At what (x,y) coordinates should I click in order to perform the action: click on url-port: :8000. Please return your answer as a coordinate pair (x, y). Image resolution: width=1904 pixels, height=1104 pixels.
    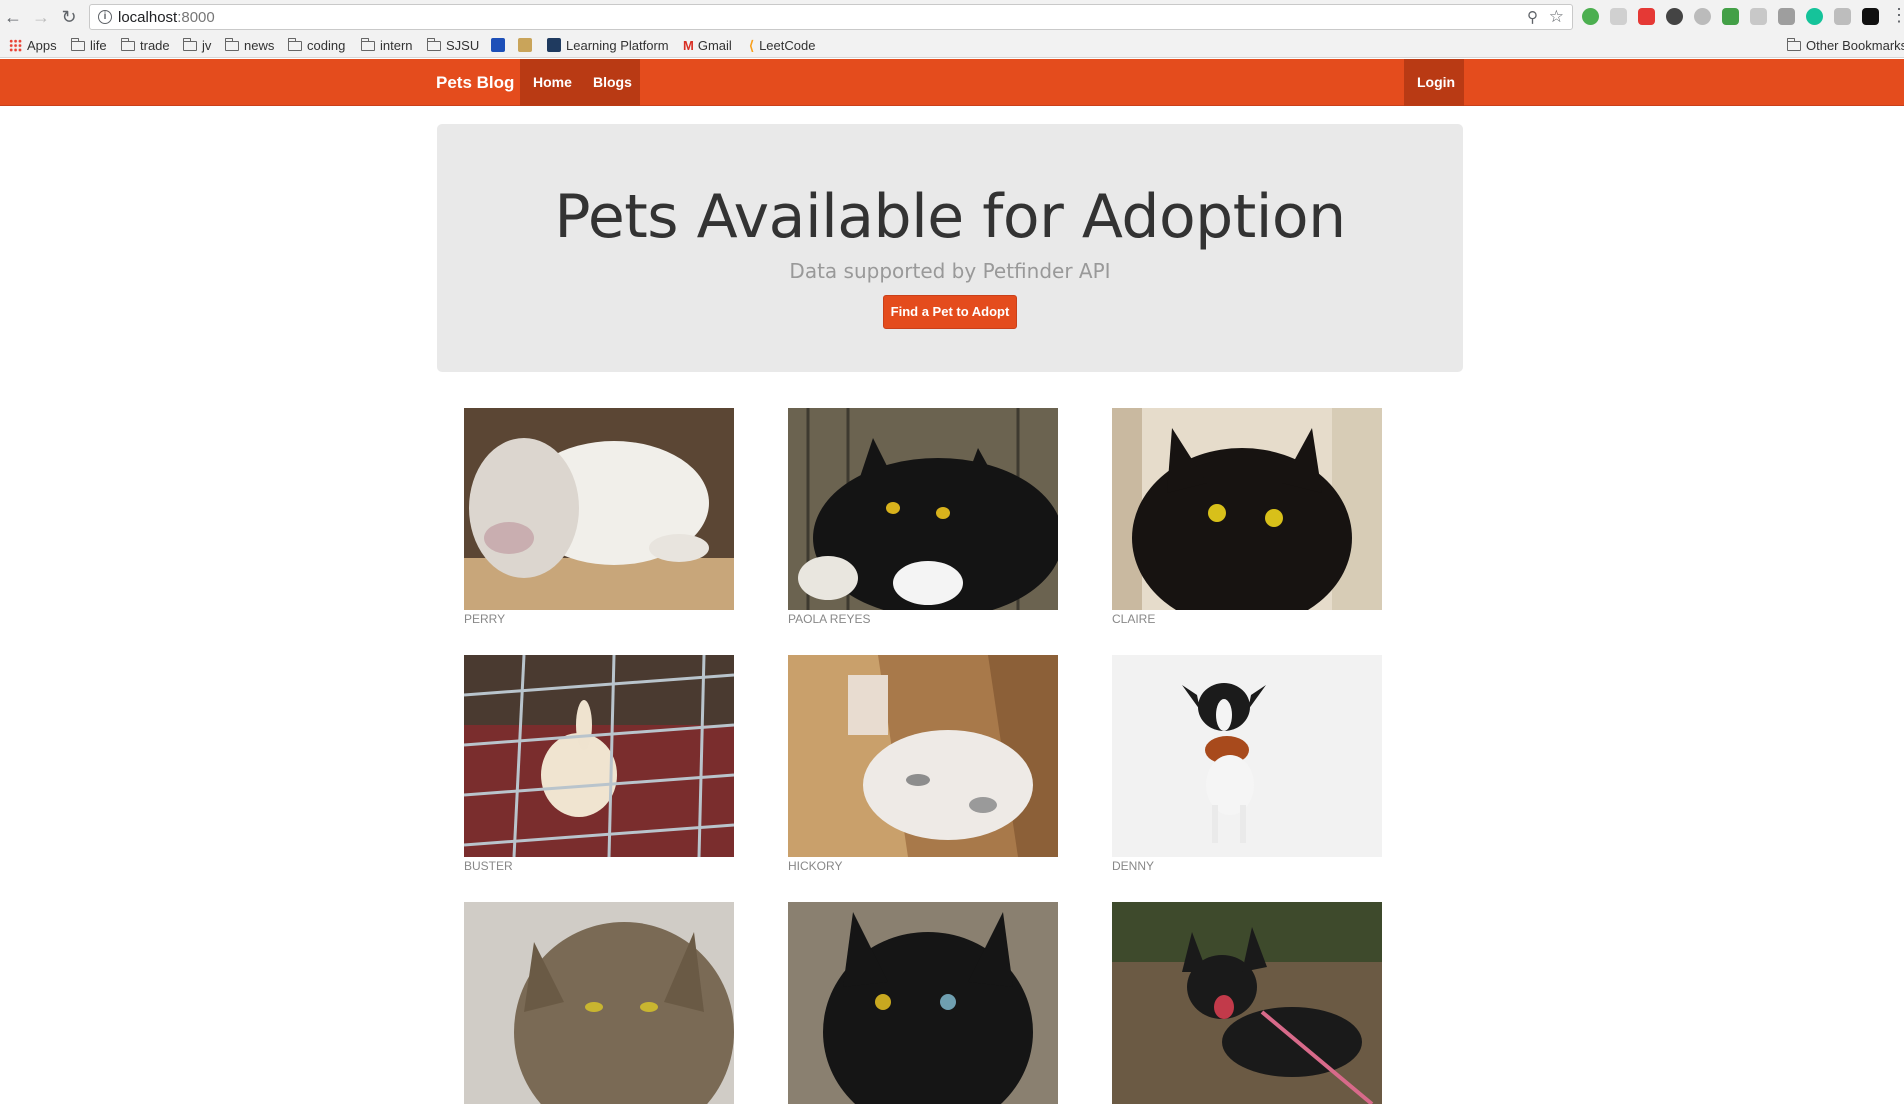
    Looking at the image, I should click on (196, 17).